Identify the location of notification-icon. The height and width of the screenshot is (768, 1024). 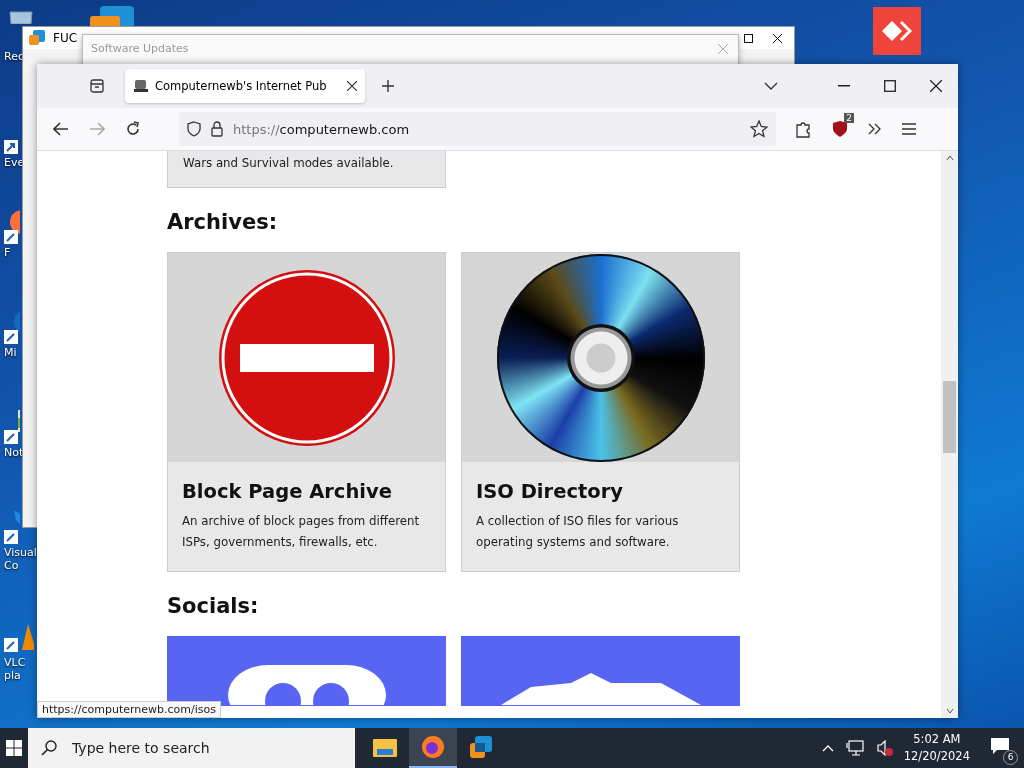
(1000, 746).